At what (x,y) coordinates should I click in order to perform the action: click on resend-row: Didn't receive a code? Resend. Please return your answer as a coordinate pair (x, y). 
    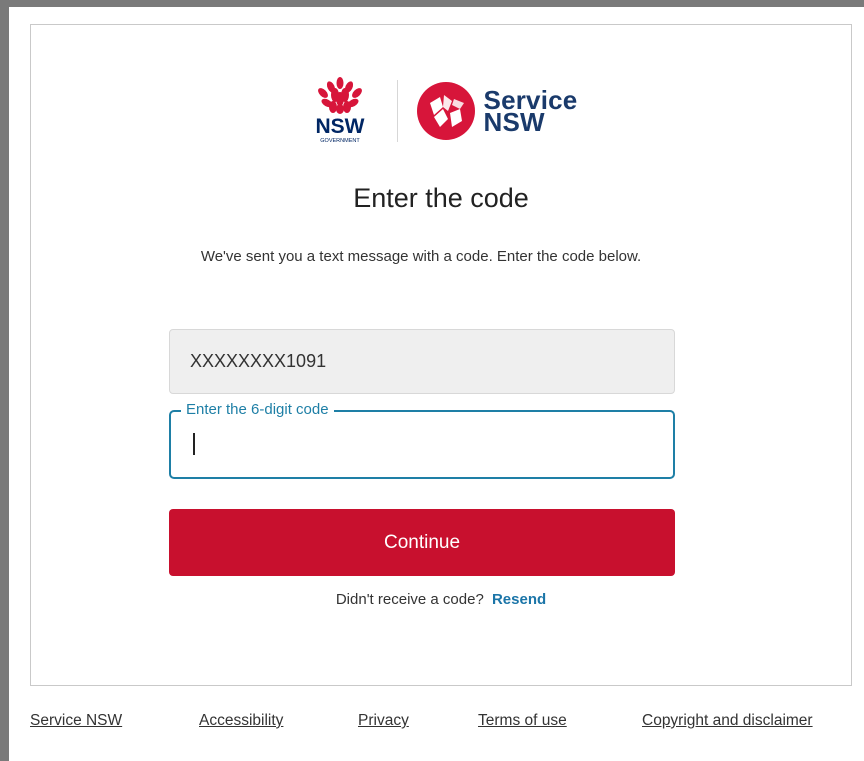
    Looking at the image, I should click on (441, 599).